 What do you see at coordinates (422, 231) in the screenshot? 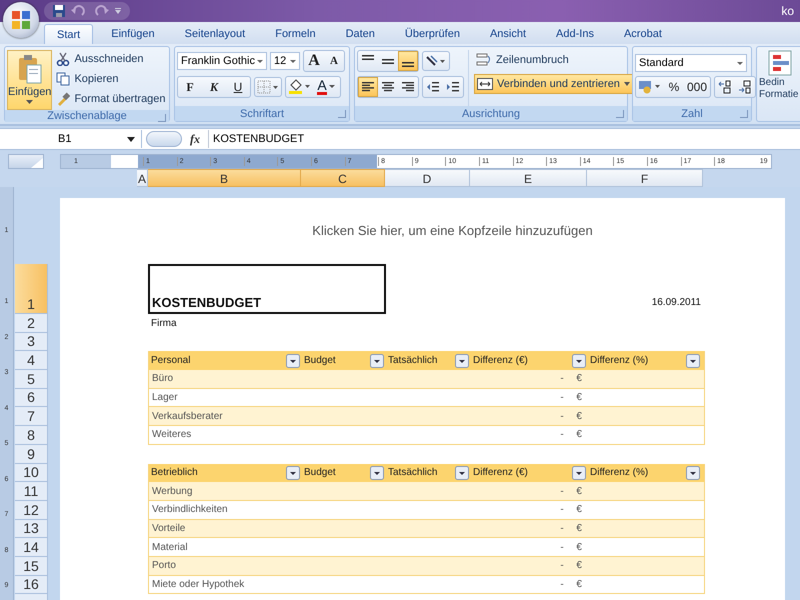
I see `header-placeholder: Klicken Sie hier, um eine Kopfzeile hinzuzufügen` at bounding box center [422, 231].